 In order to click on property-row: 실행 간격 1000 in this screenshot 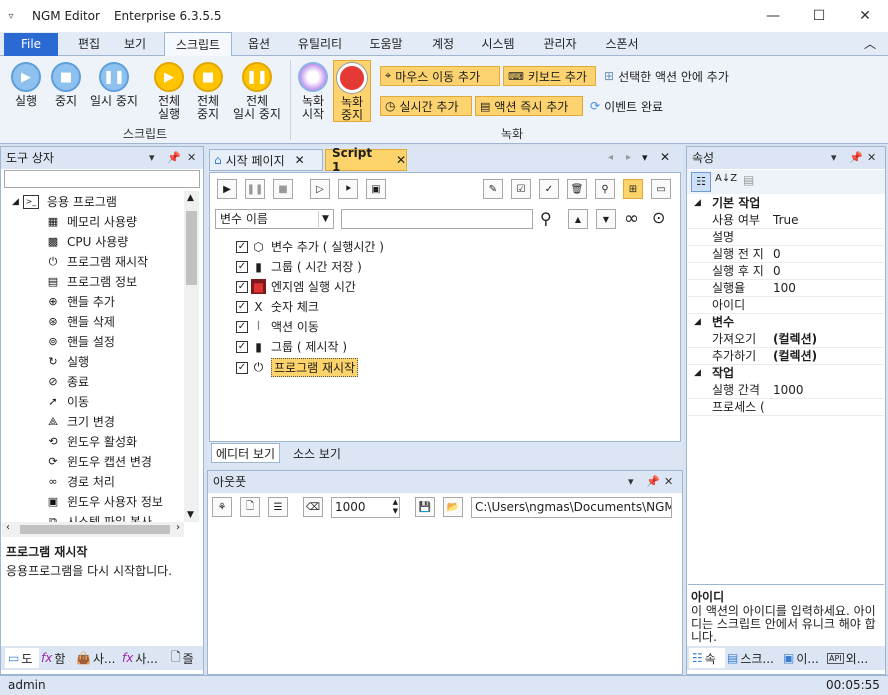, I will do `click(786, 390)`.